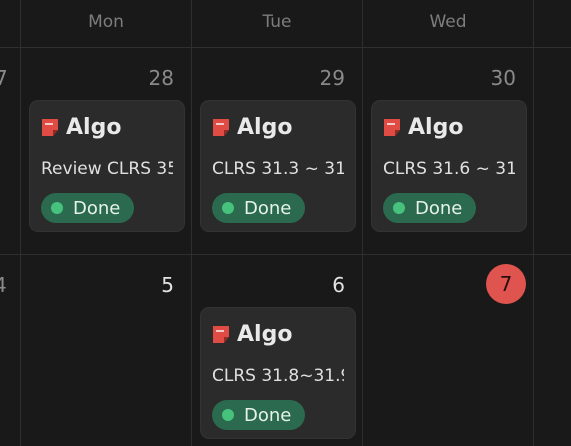  What do you see at coordinates (4, 78) in the screenshot?
I see `date-number: 7` at bounding box center [4, 78].